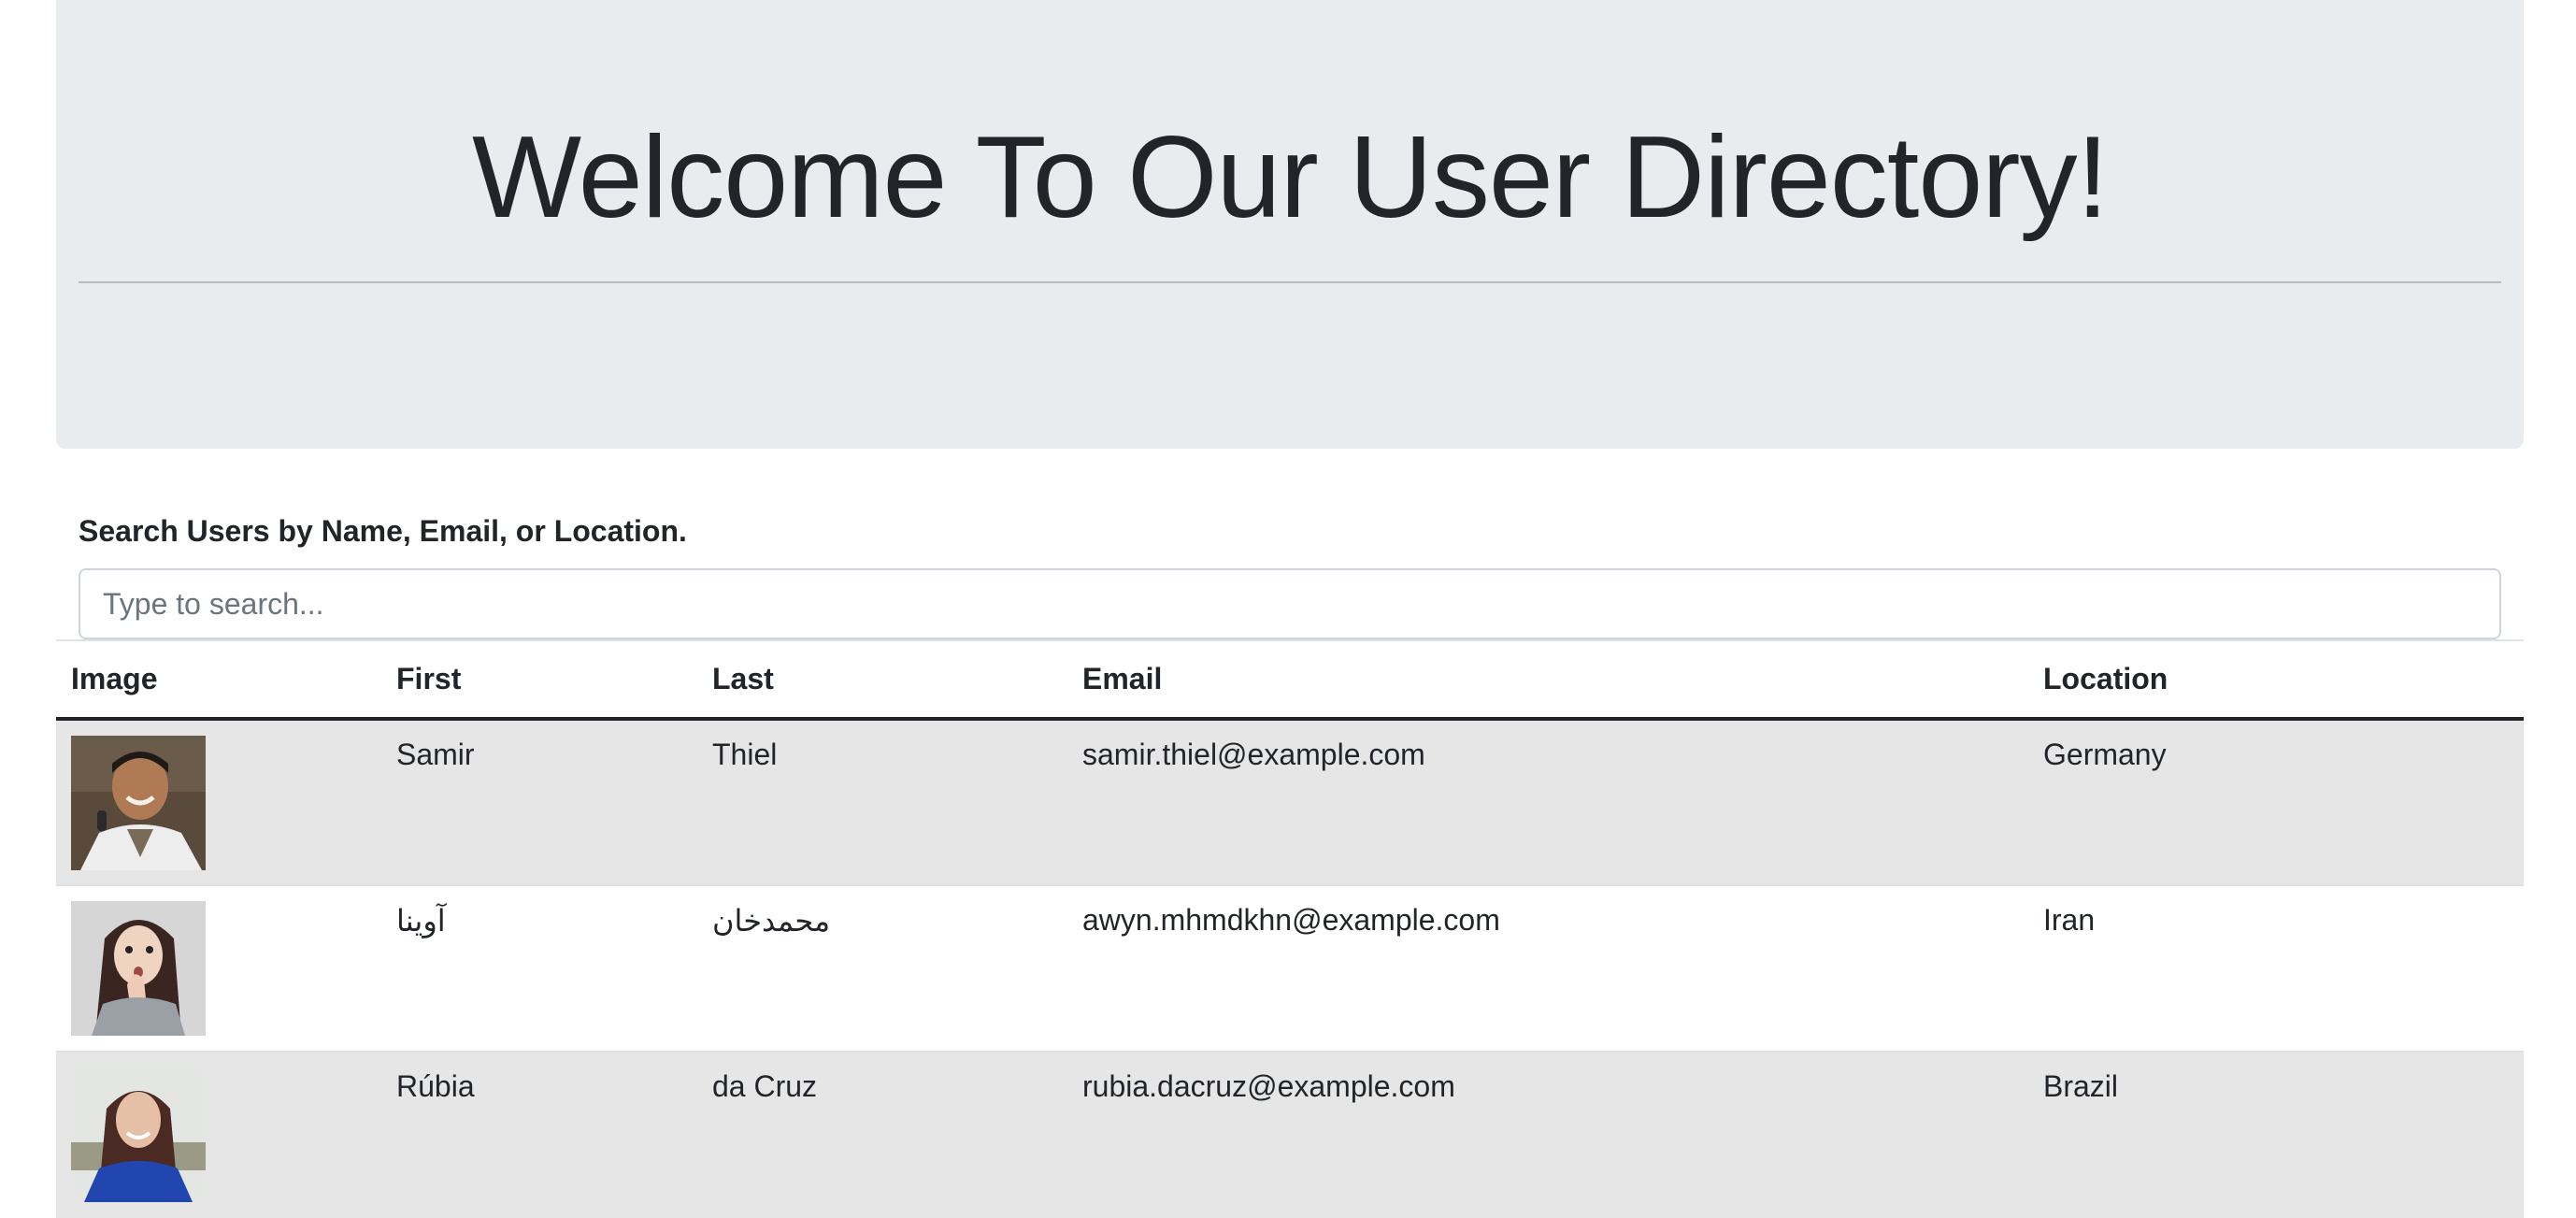 This screenshot has width=2576, height=1218. Describe the element at coordinates (2276, 802) in the screenshot. I see `cell-location: Germany` at that location.